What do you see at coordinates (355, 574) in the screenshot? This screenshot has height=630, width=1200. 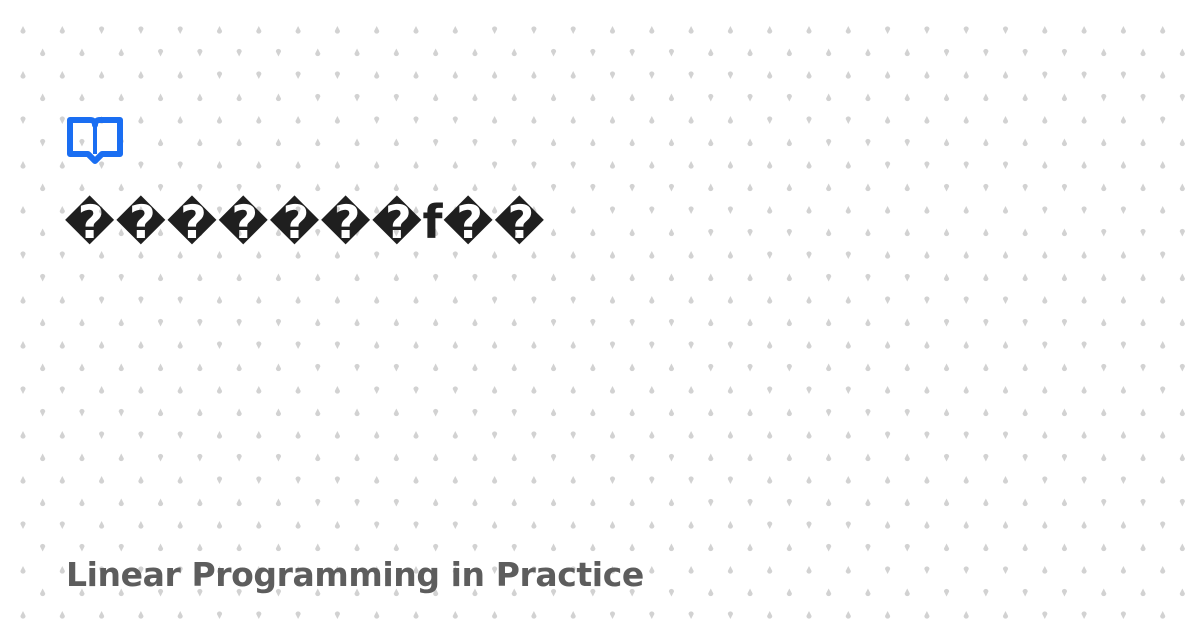 I see `page-subtitle: Linear Programming in Practice` at bounding box center [355, 574].